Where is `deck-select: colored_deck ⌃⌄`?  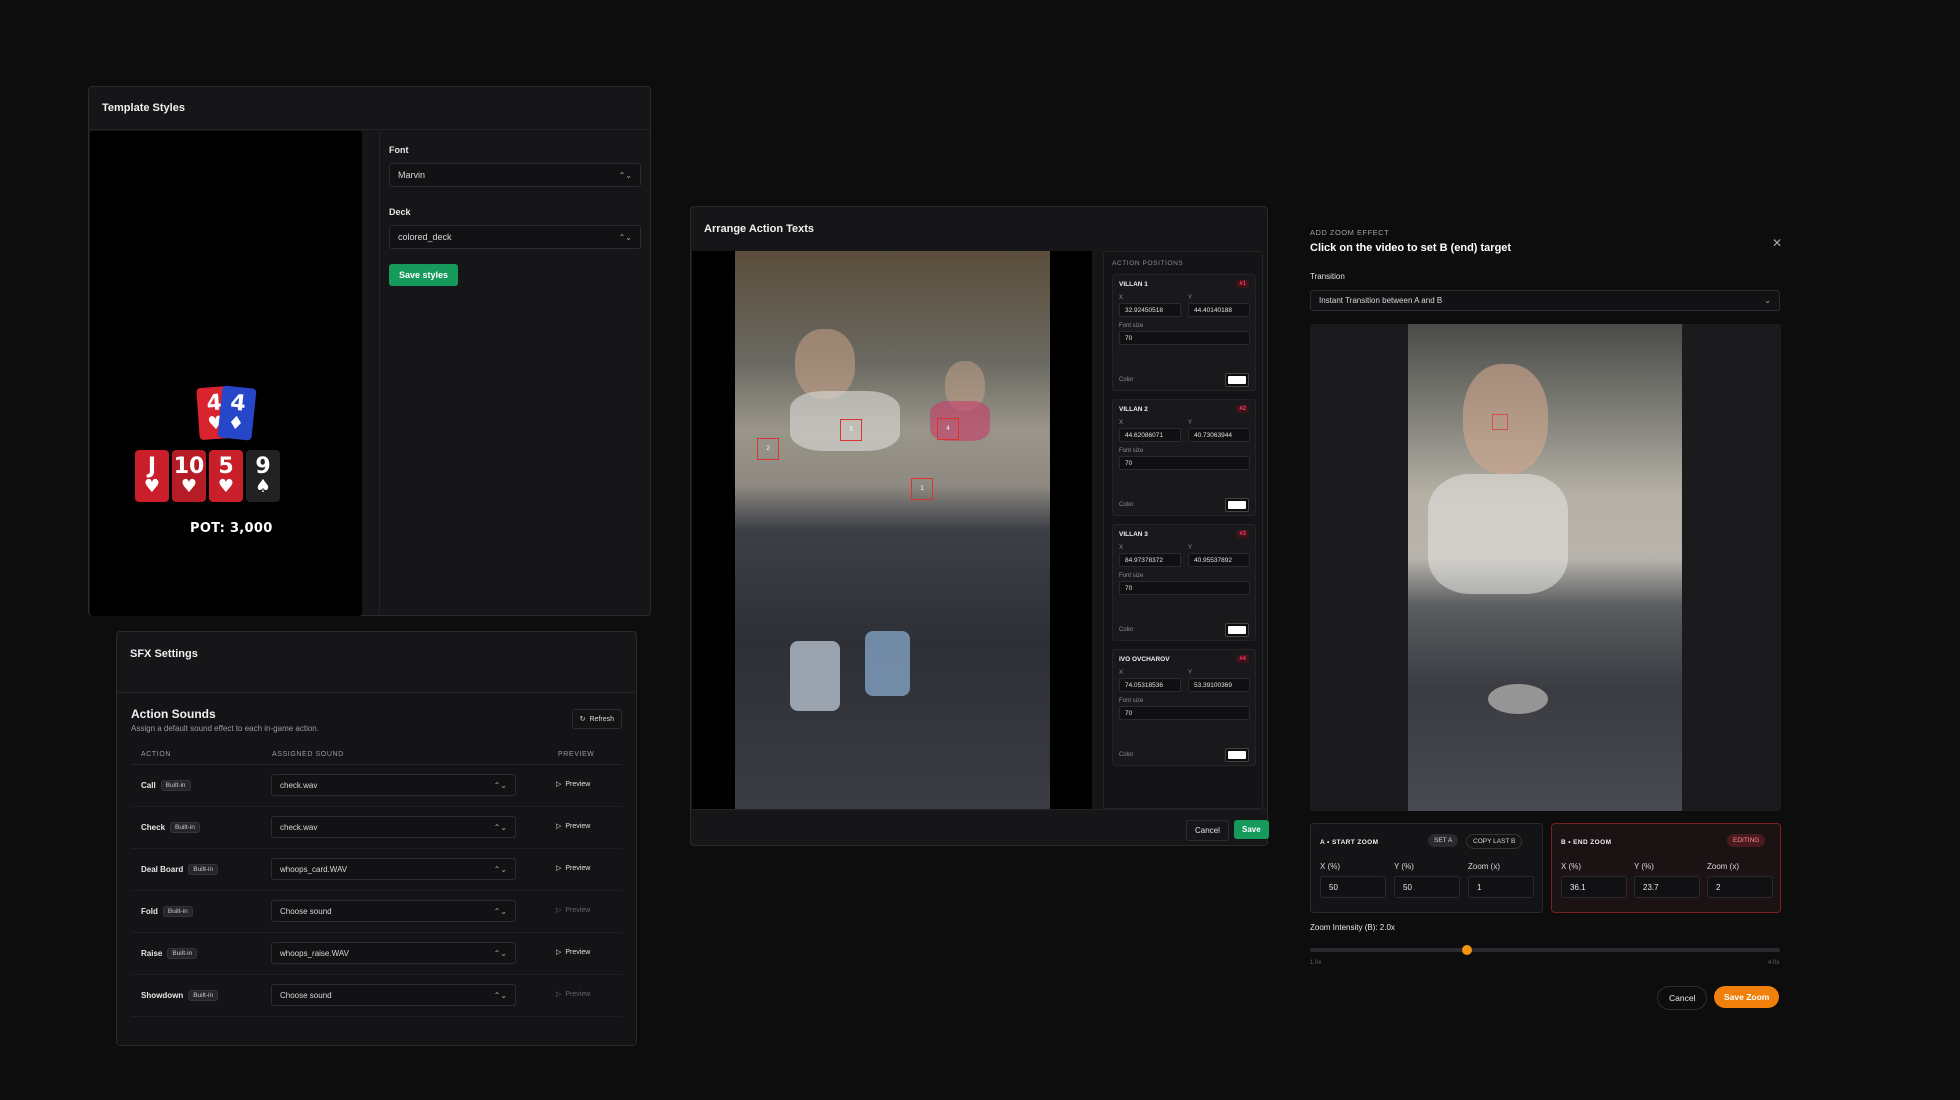
deck-select: colored_deck ⌃⌄ is located at coordinates (515, 237).